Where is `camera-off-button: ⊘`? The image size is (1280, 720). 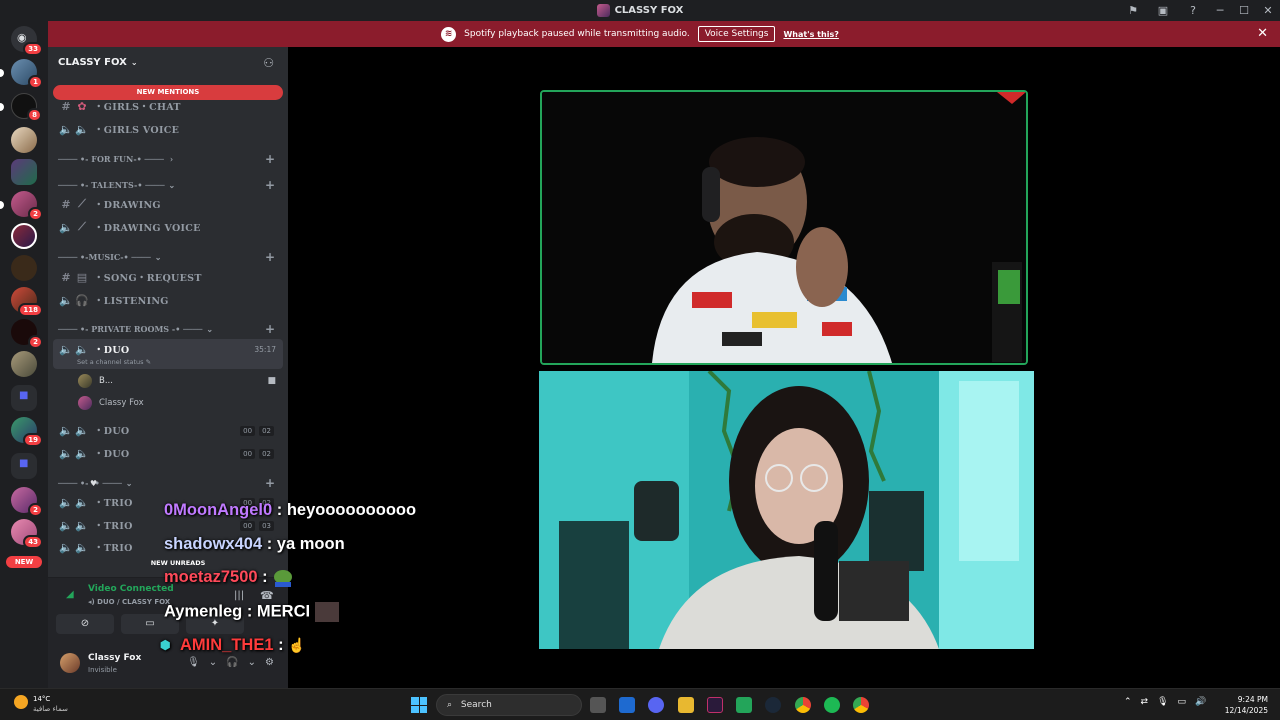 camera-off-button: ⊘ is located at coordinates (85, 624).